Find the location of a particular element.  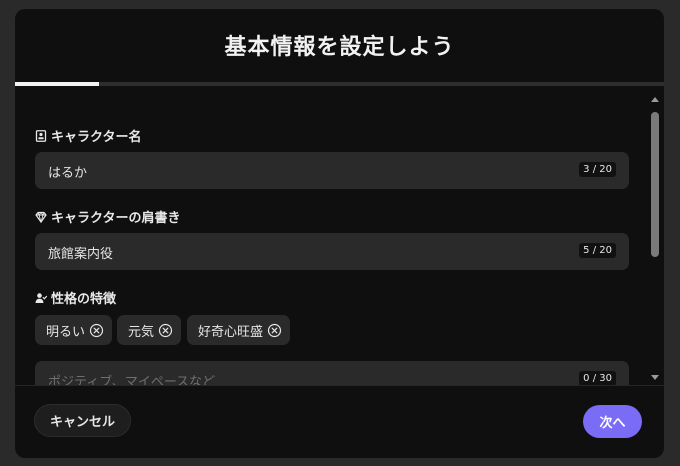

trait-chip: 明るい is located at coordinates (74, 330).